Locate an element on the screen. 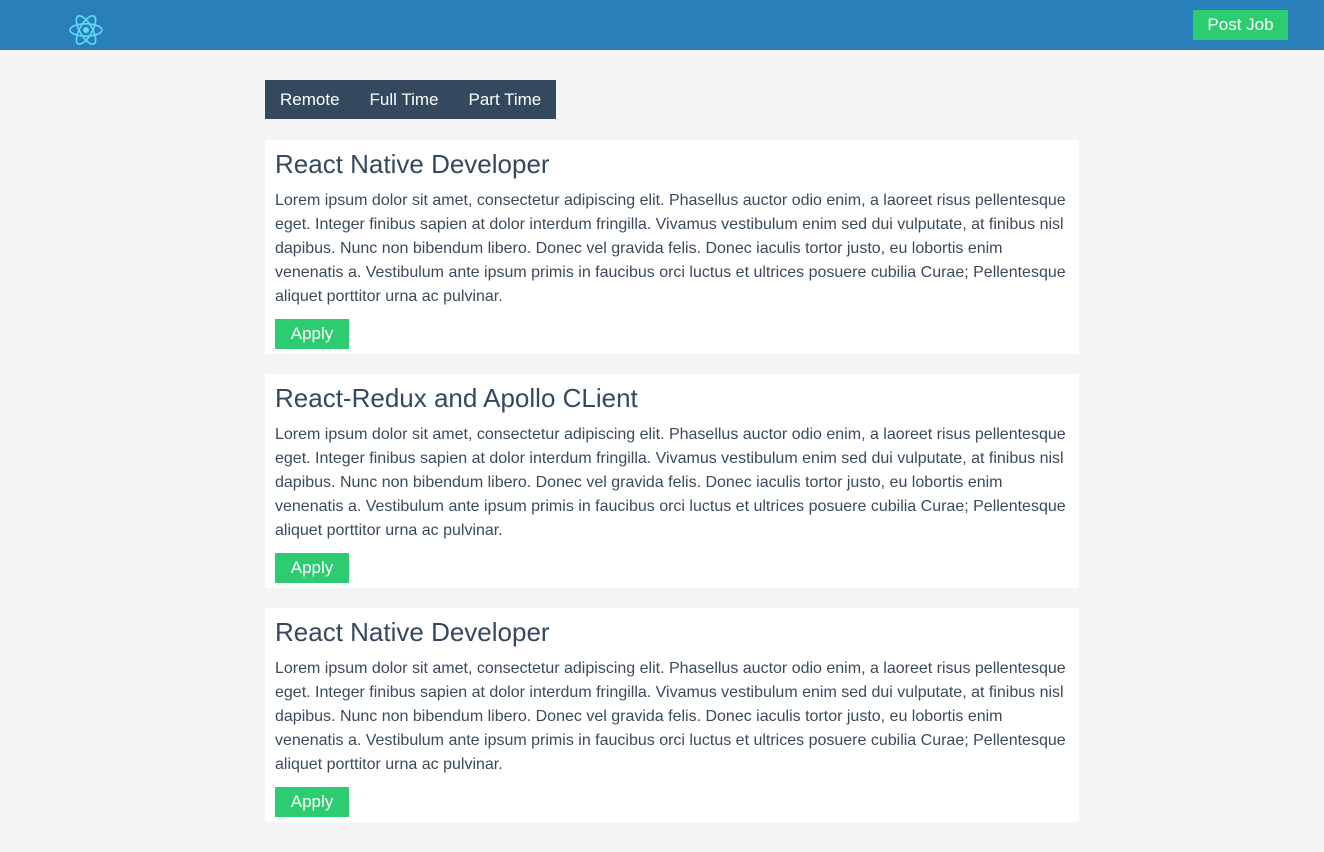 This screenshot has width=1324, height=852. filter-part-time: Part Time is located at coordinates (505, 99).